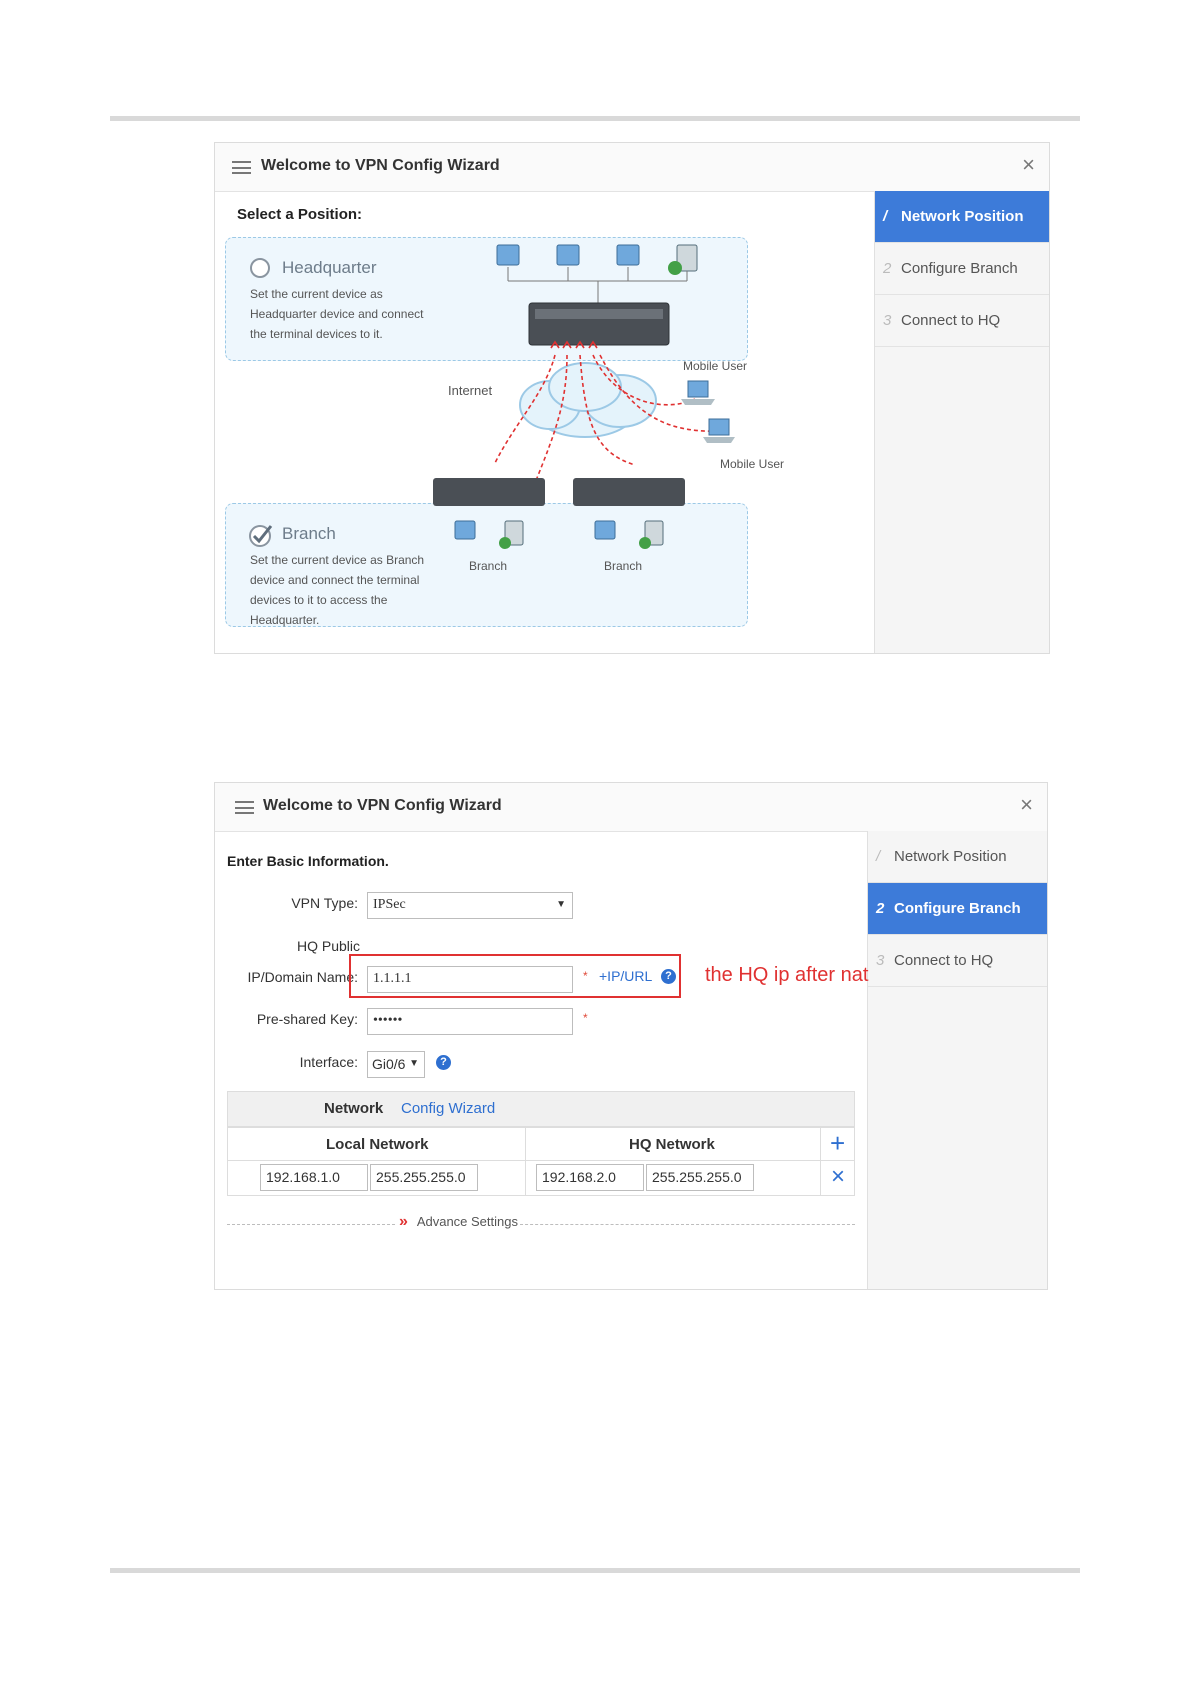 The height and width of the screenshot is (1684, 1191). I want to click on internet-cloud-icon, so click(588, 400).